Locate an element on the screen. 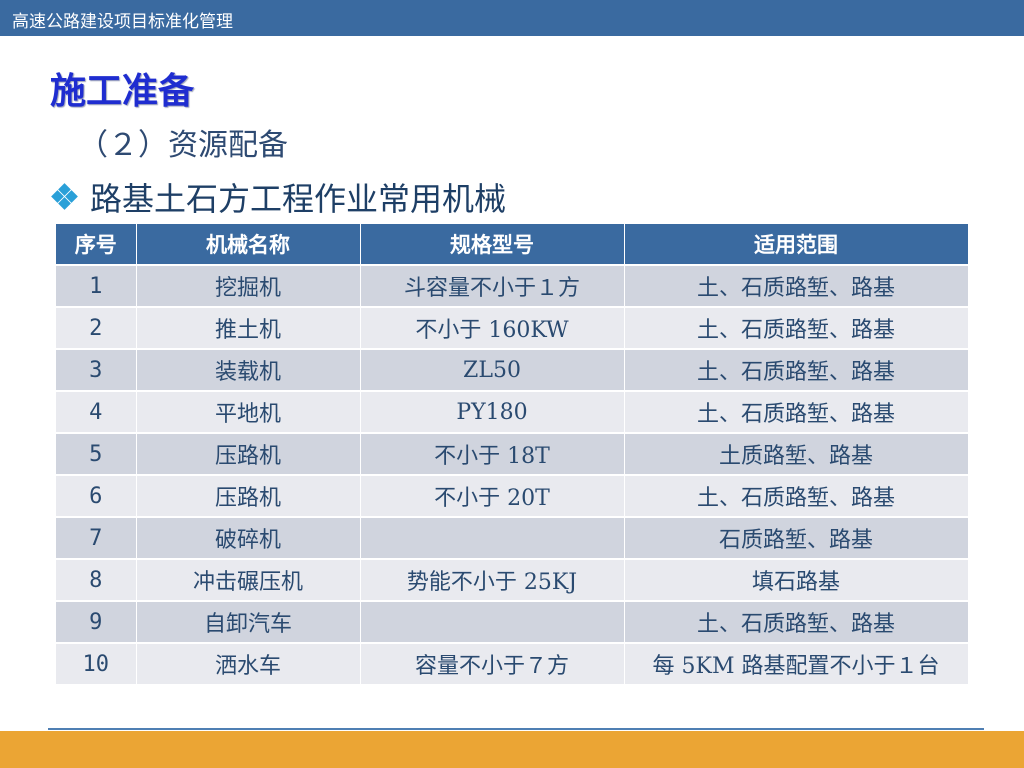  cell-scope: 石质路堑、路基 is located at coordinates (796, 537).